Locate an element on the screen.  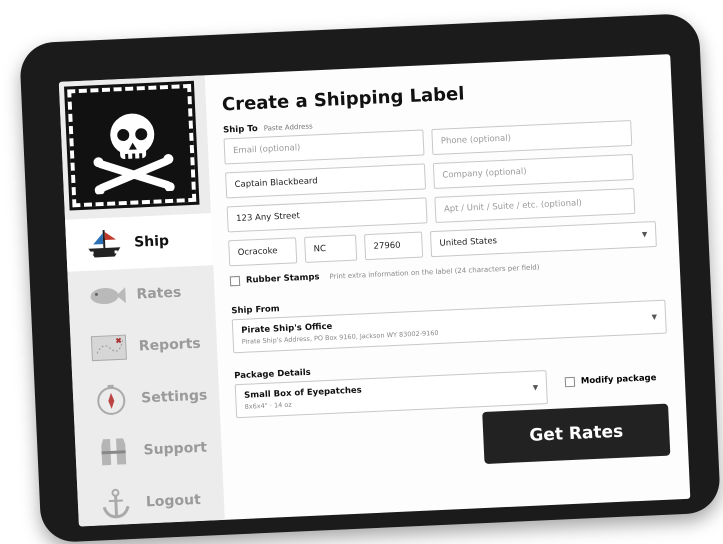
paste-address-link: Paste Address is located at coordinates (288, 127).